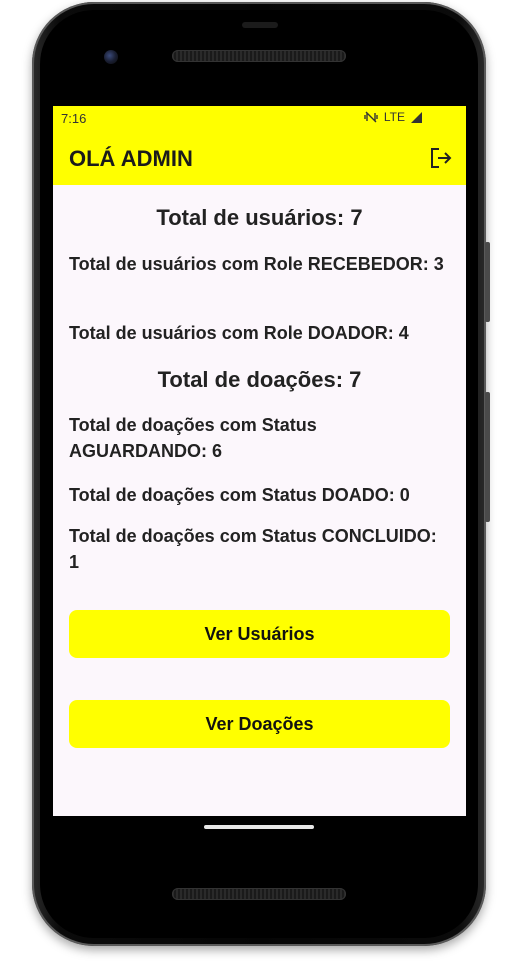 This screenshot has height=966, width=522. What do you see at coordinates (259, 217) in the screenshot?
I see `total-users-heading: Total de usuários: 7` at bounding box center [259, 217].